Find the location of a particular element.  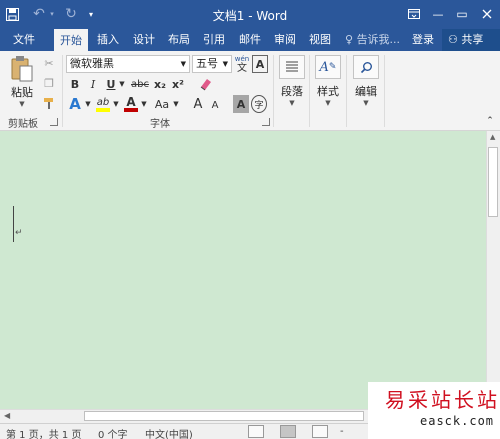

paragraph-dropdown-icon: ▼ is located at coordinates (292, 103).